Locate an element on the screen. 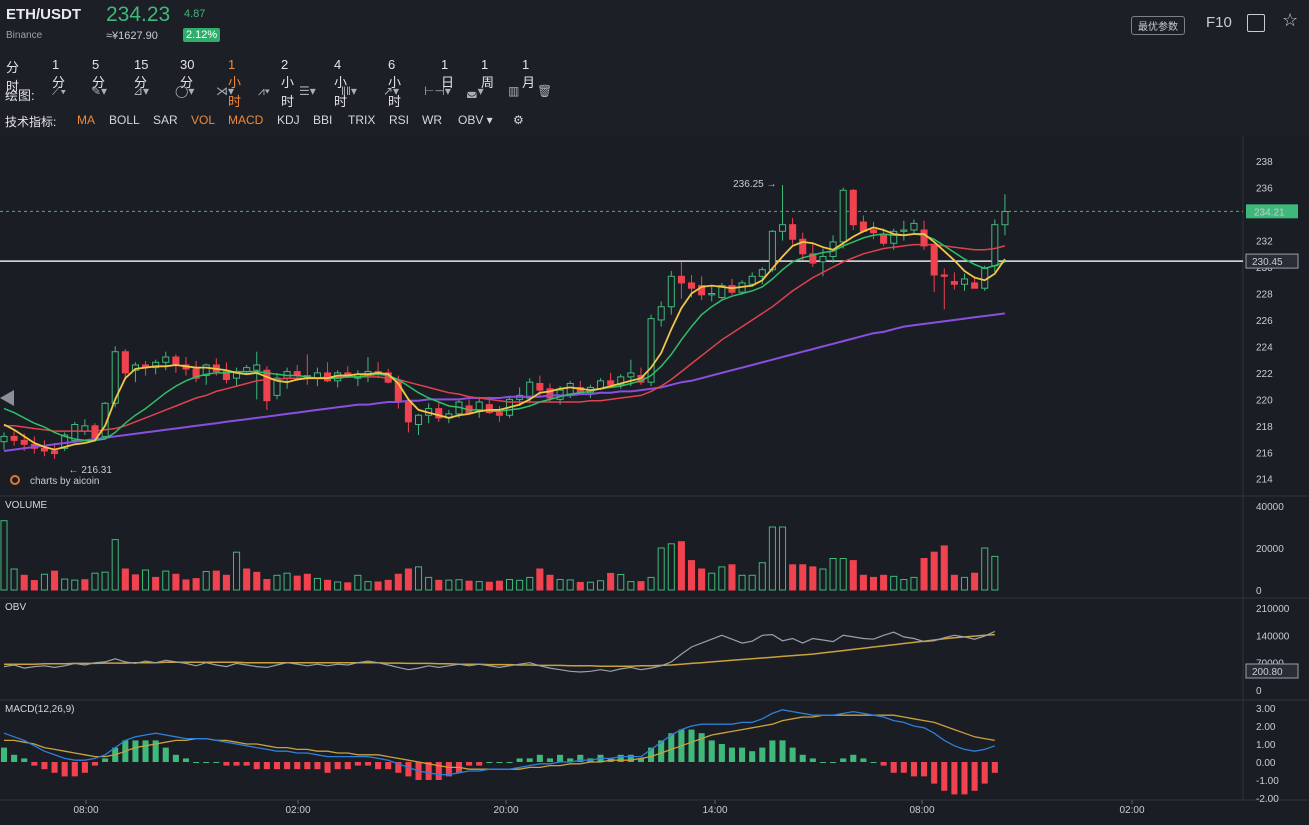 This screenshot has height=825, width=1309. current-price-label: 234.21 is located at coordinates (1269, 212).